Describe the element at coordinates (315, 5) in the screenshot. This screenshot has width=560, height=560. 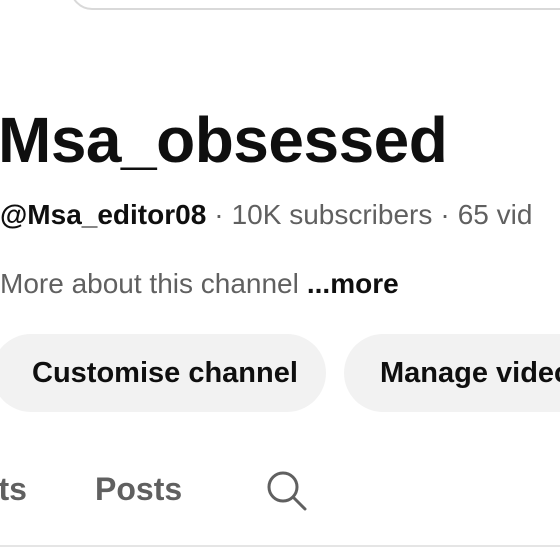
I see `search-box` at that location.